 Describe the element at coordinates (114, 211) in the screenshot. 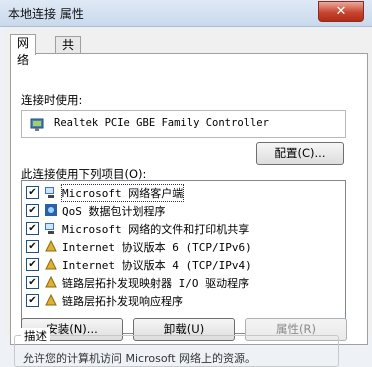

I see `item-label: QoS 数据包计划程序` at that location.